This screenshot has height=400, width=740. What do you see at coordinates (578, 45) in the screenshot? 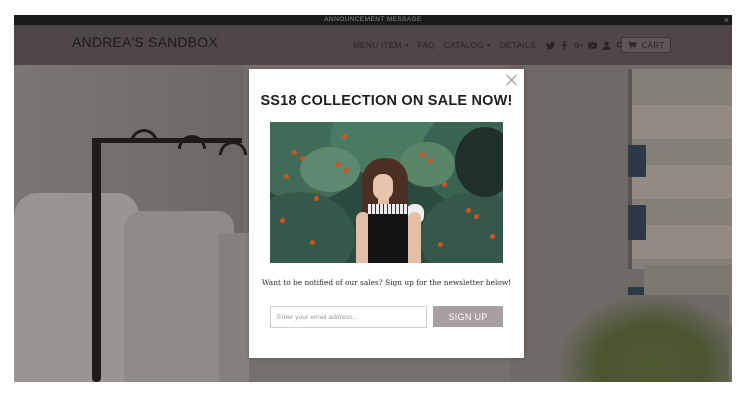
I see `google-plus-icon` at bounding box center [578, 45].